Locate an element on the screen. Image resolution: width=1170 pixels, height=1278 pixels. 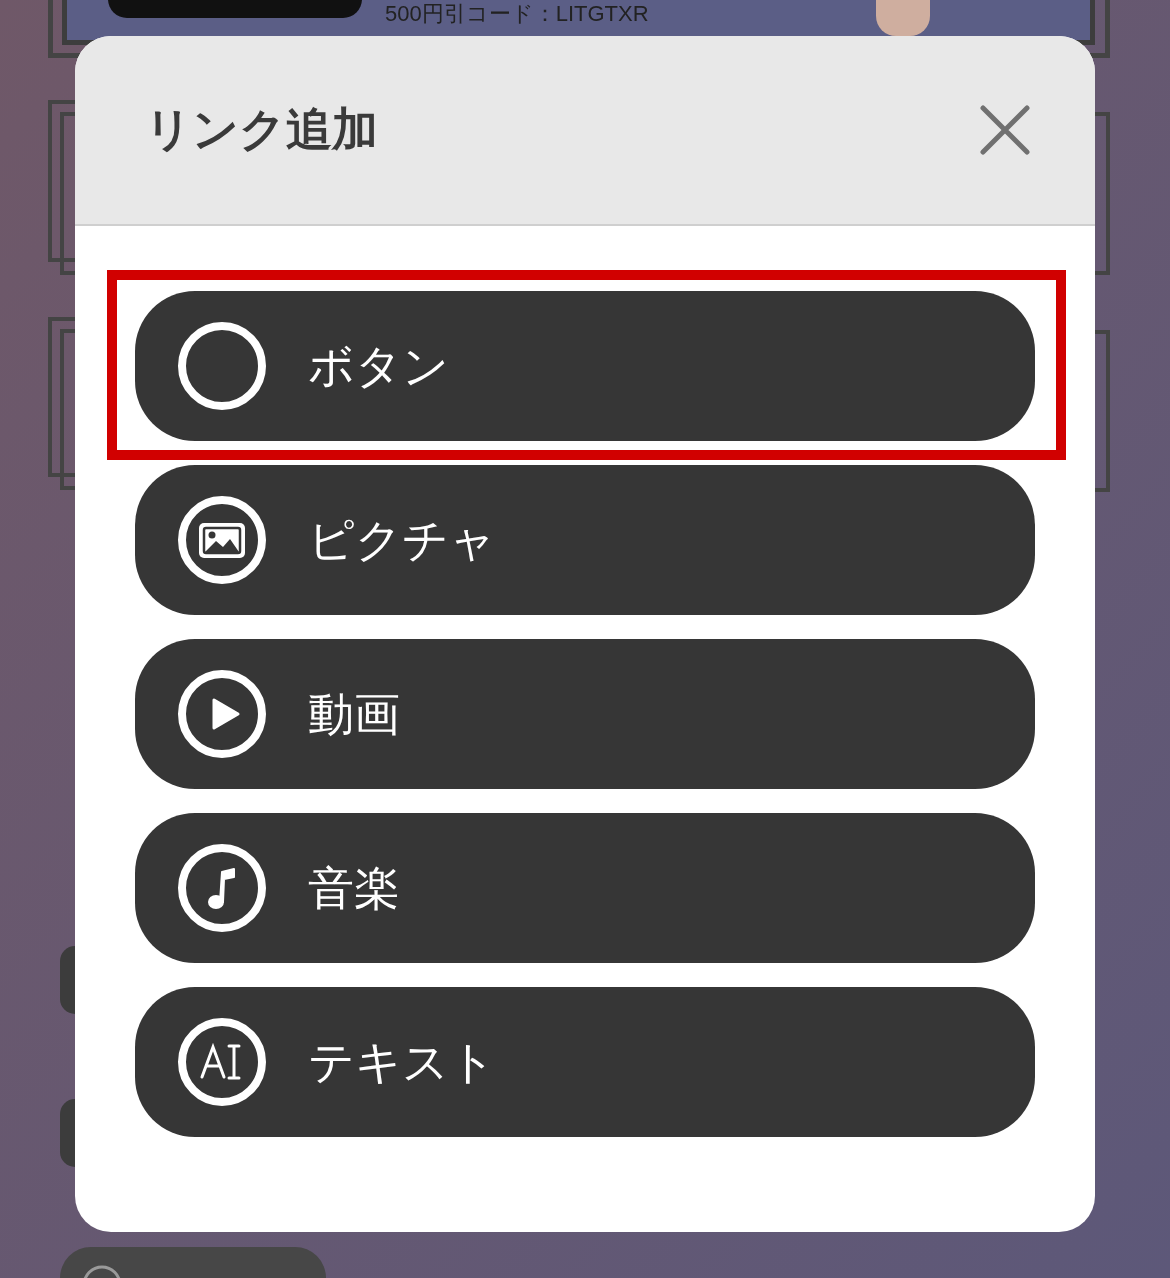
play-icon is located at coordinates (222, 714).